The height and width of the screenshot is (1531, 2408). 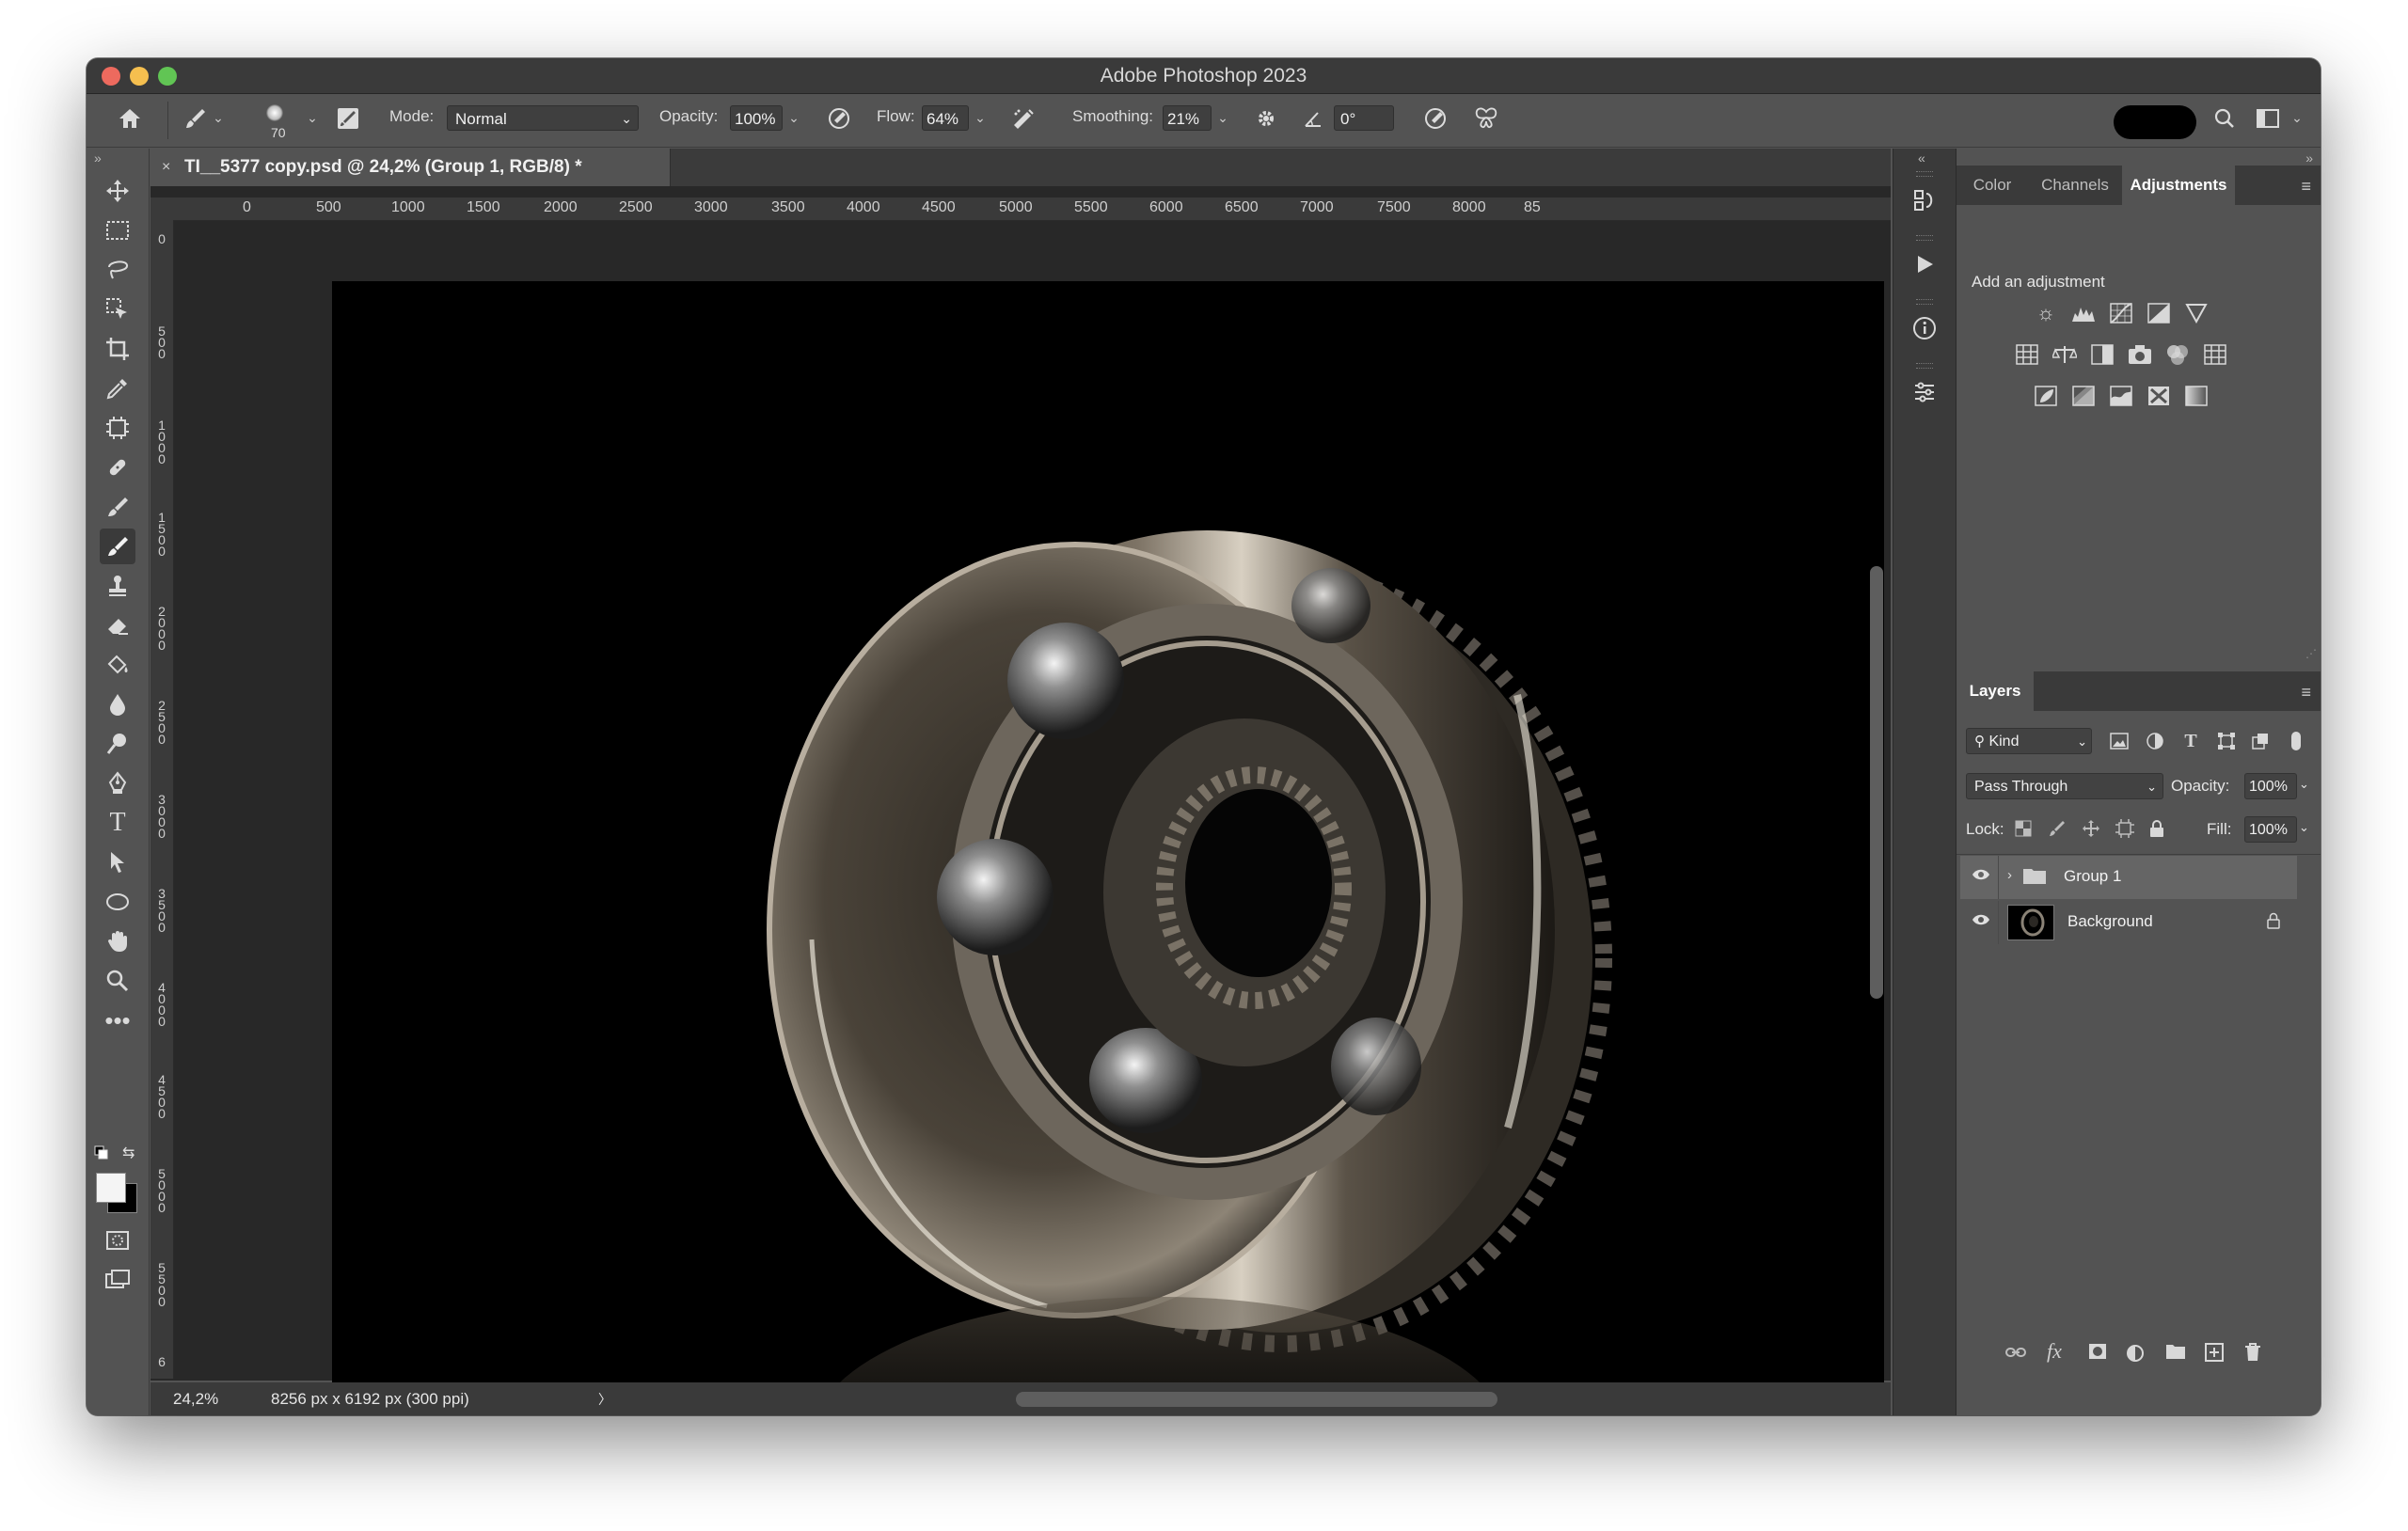 What do you see at coordinates (2065, 354) in the screenshot?
I see `color-balance-icon` at bounding box center [2065, 354].